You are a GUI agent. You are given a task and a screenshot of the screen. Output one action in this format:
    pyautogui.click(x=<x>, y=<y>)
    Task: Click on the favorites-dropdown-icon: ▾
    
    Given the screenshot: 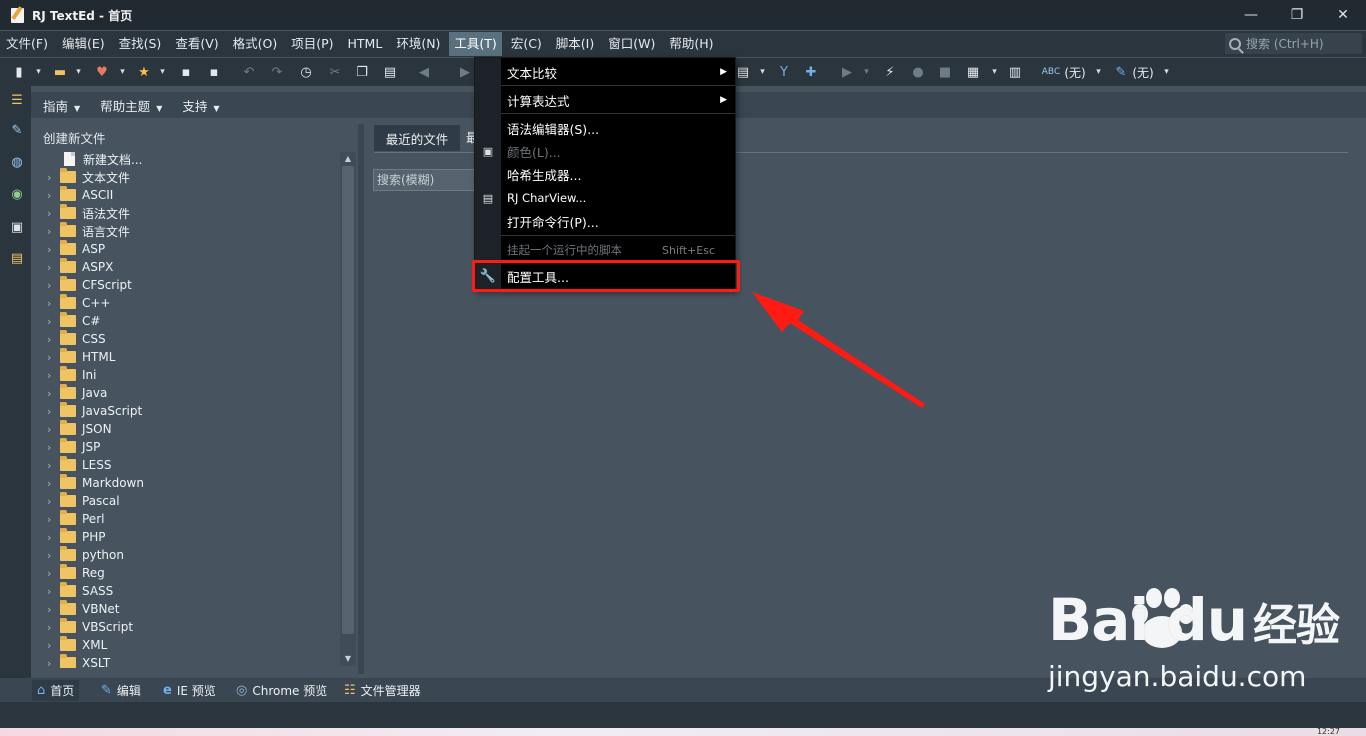 What is the action you would take?
    pyautogui.click(x=122, y=72)
    